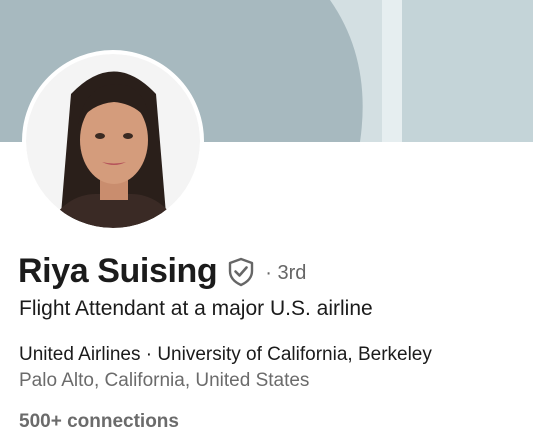 This screenshot has width=533, height=435. What do you see at coordinates (99, 422) in the screenshot?
I see `connections-count: 500+ connections` at bounding box center [99, 422].